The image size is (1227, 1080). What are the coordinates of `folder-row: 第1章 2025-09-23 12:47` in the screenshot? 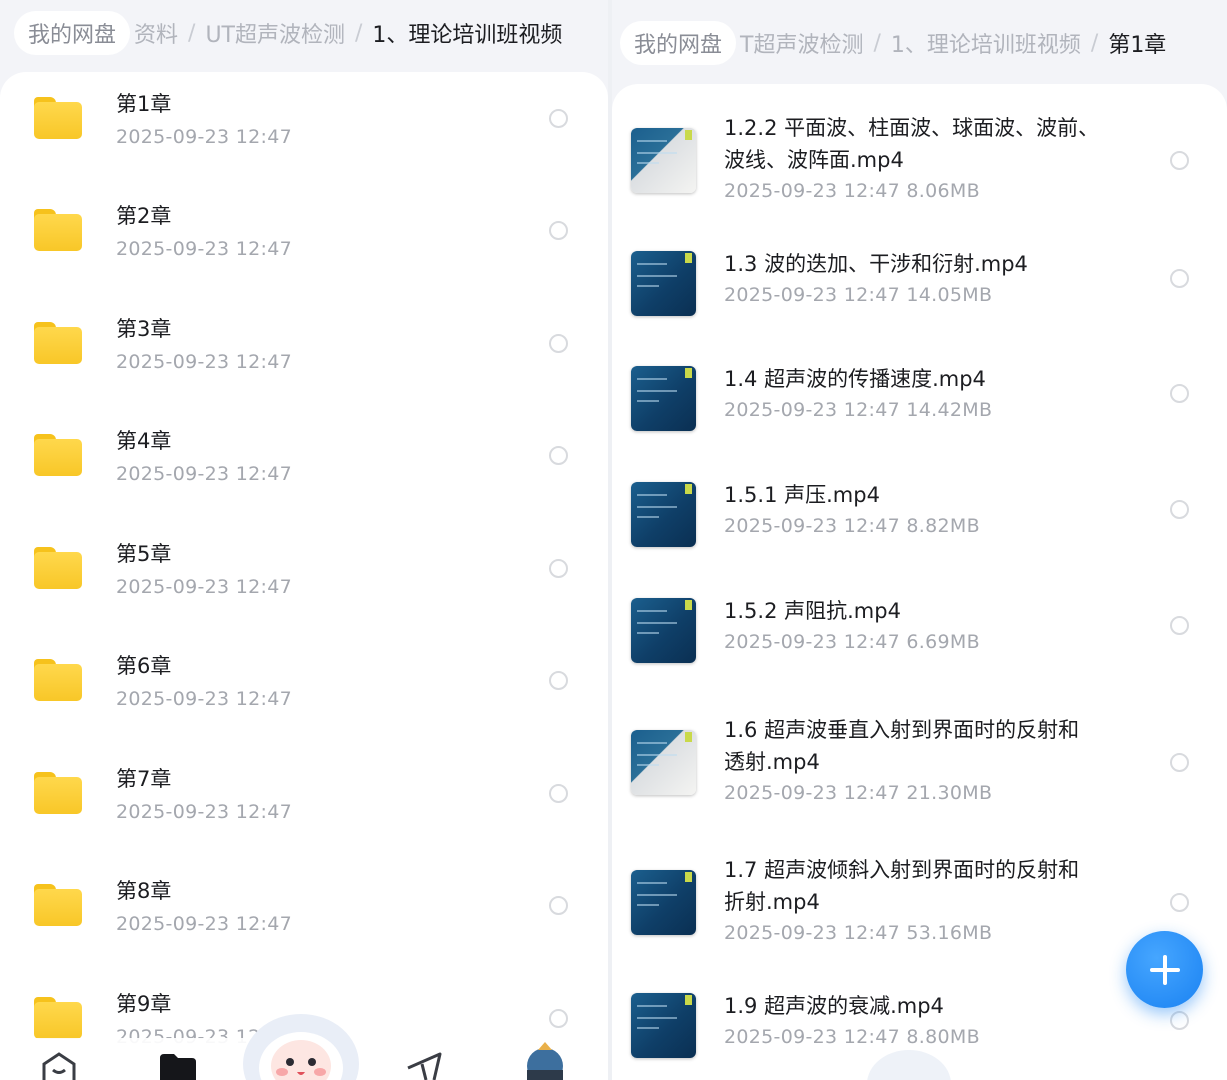 It's located at (304, 128).